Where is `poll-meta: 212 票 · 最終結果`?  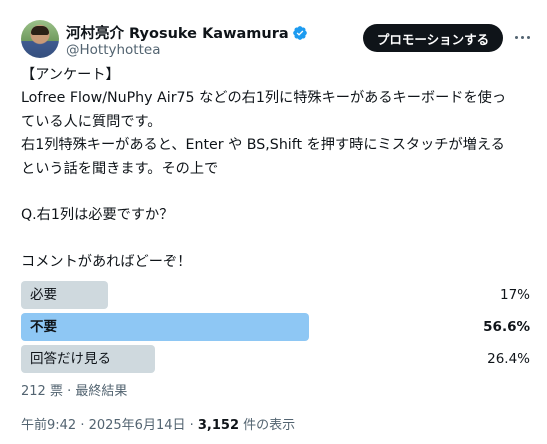
poll-meta: 212 票 · 最終結果 is located at coordinates (74, 391).